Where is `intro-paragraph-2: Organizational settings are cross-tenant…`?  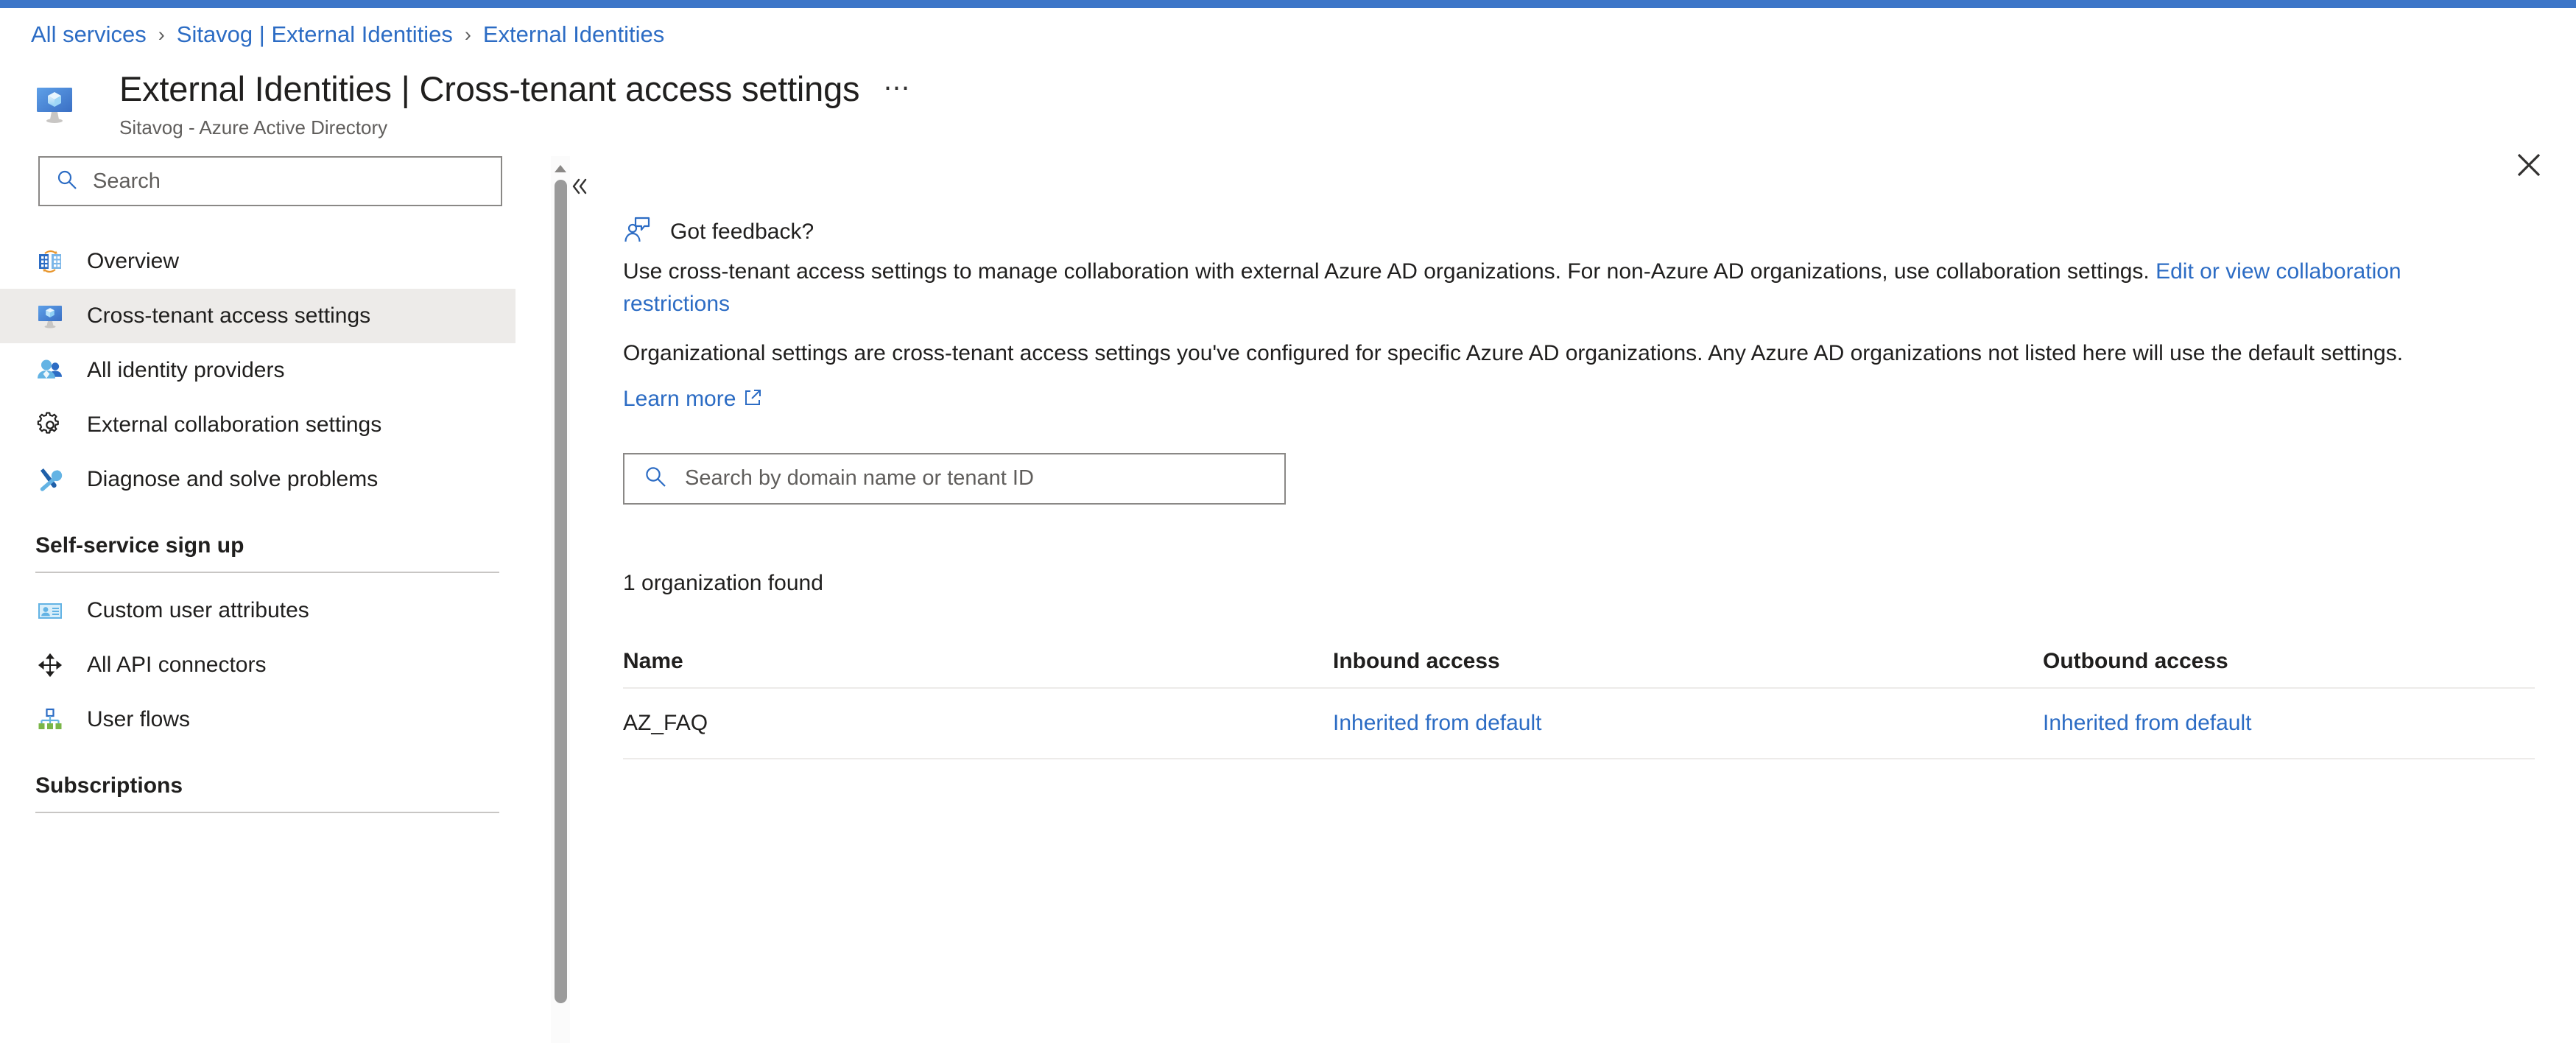
intro-paragraph-2: Organizational settings are cross-tenant… is located at coordinates (1513, 352).